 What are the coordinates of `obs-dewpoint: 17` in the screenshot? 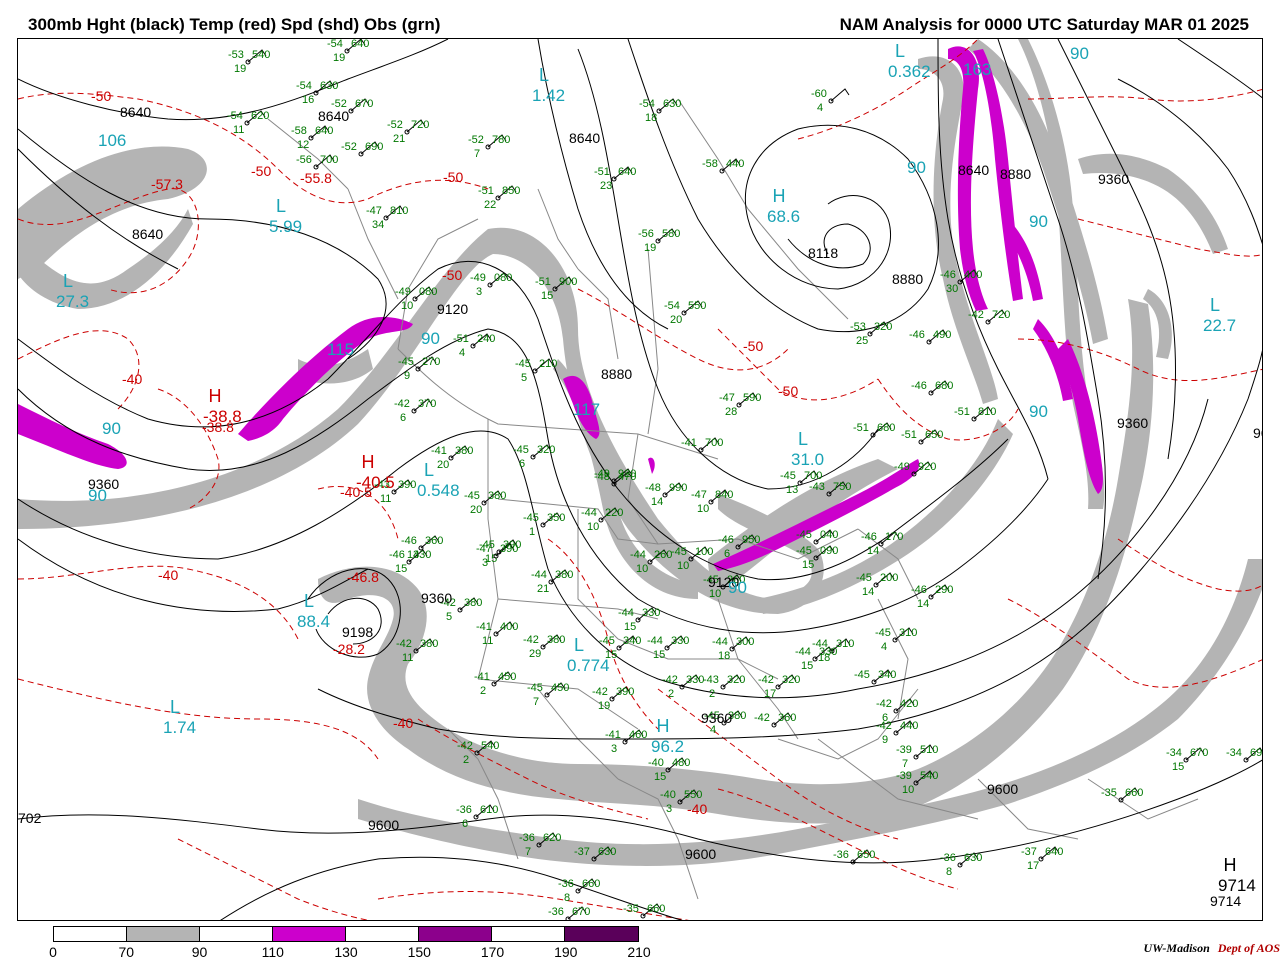 It's located at (1033, 866).